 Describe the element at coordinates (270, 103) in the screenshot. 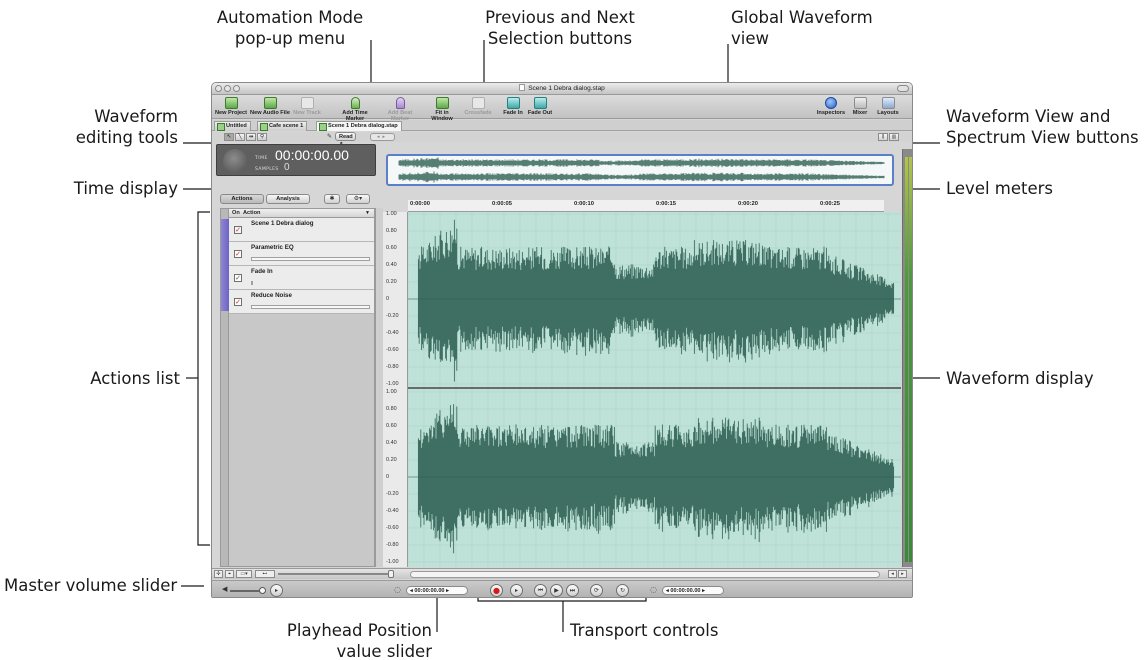

I see `new-audio-file-icon` at that location.